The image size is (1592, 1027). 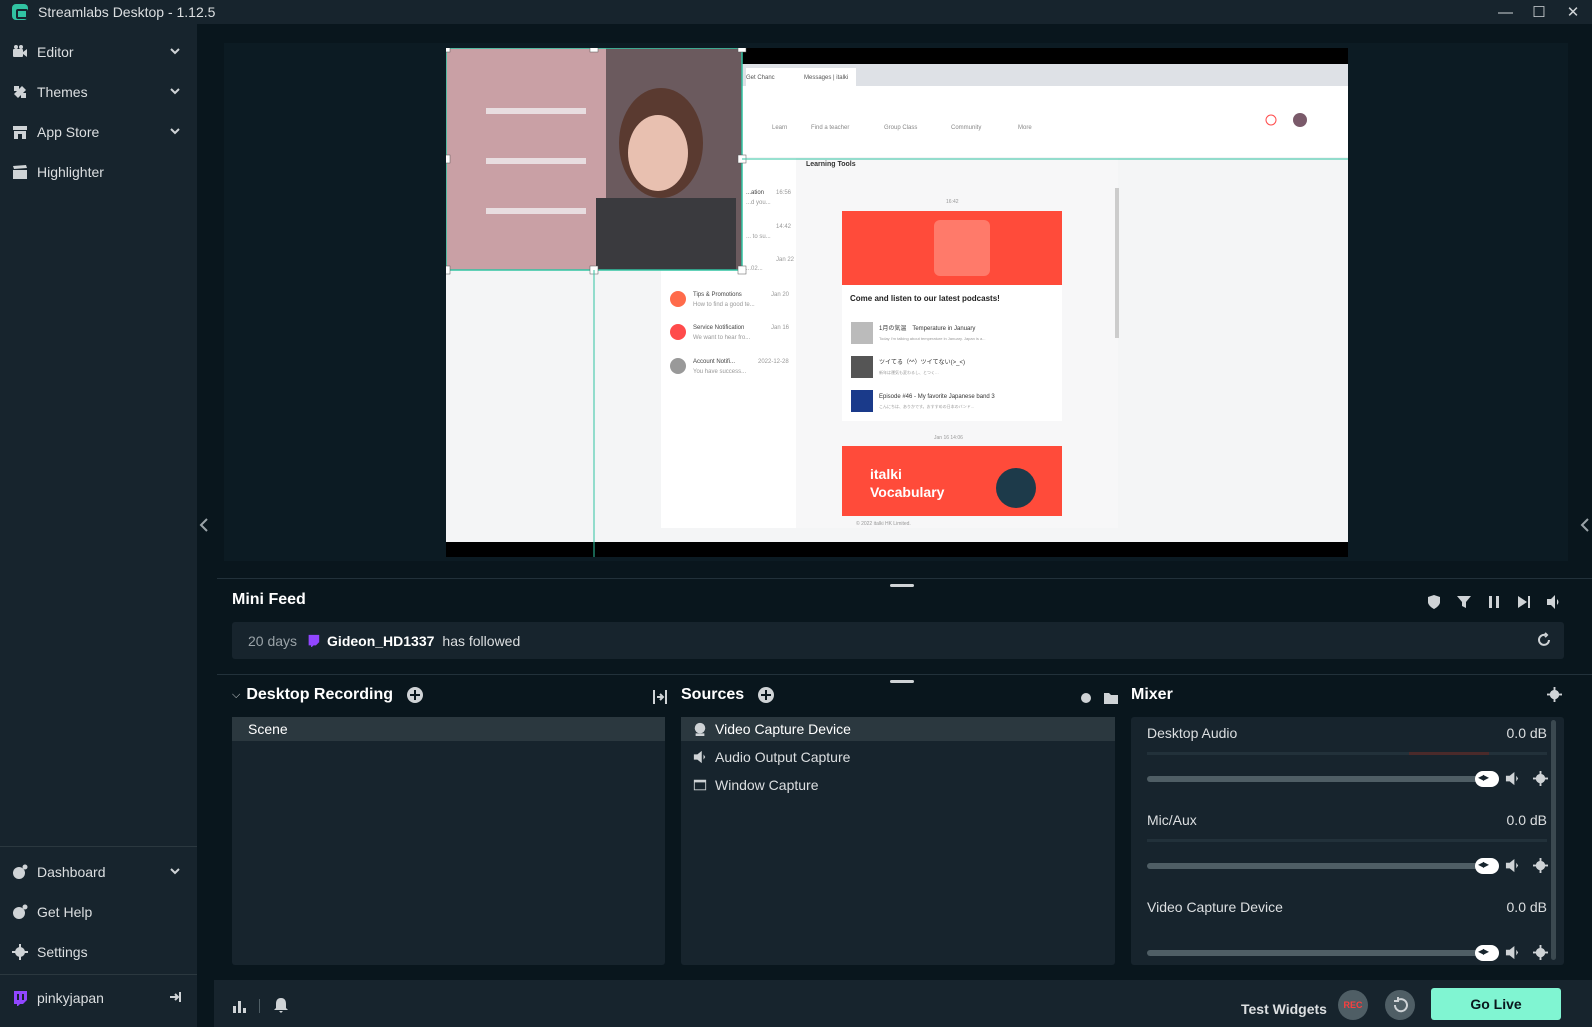 What do you see at coordinates (98, 846) in the screenshot?
I see `sidebar-divider` at bounding box center [98, 846].